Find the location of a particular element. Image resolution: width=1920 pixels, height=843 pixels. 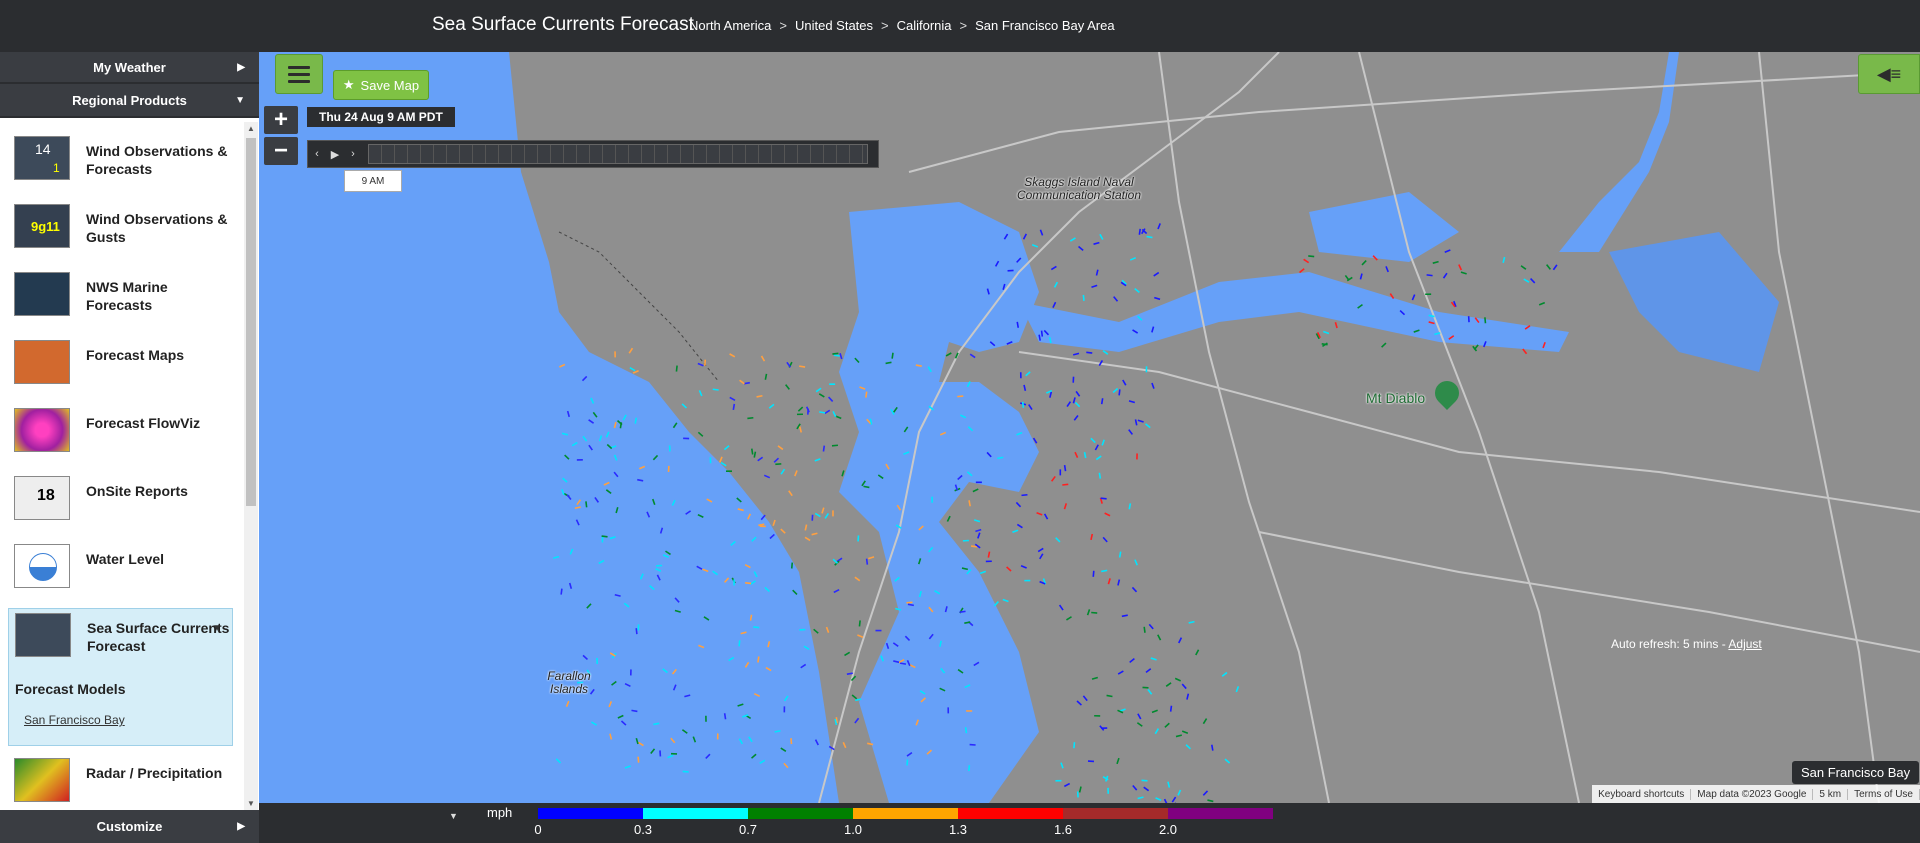

sidebar-scrollbar: ▲ ▼ is located at coordinates (251, 466).